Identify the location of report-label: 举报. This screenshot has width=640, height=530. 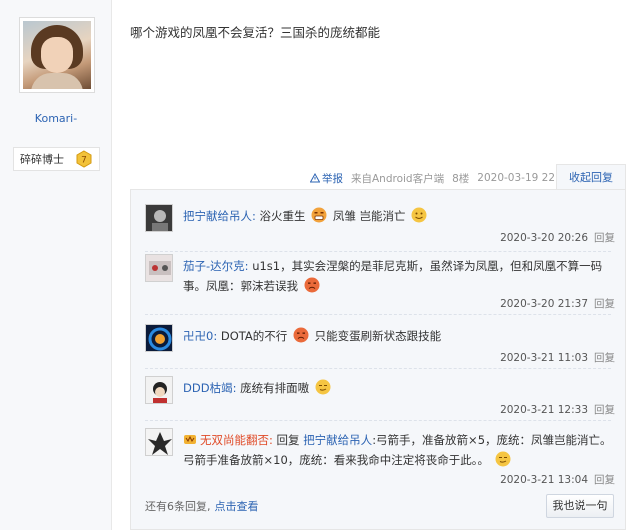
(332, 178).